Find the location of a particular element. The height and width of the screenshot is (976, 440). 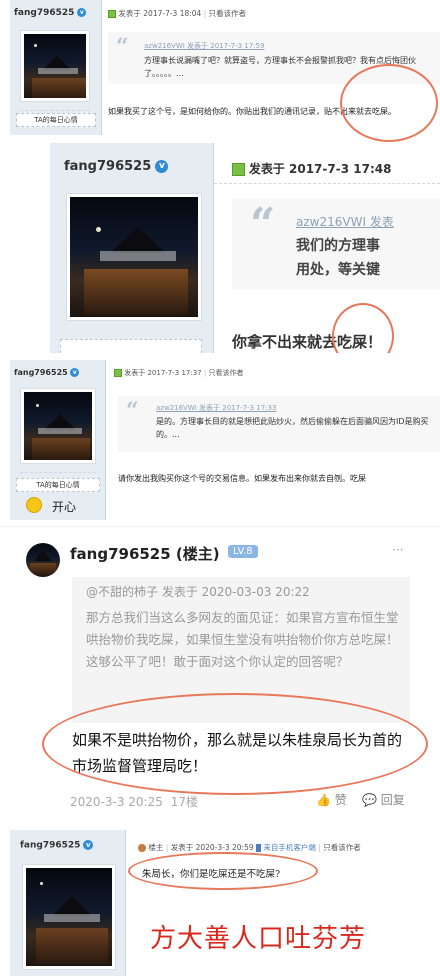

panel-3-mood: 开心 is located at coordinates (64, 507).